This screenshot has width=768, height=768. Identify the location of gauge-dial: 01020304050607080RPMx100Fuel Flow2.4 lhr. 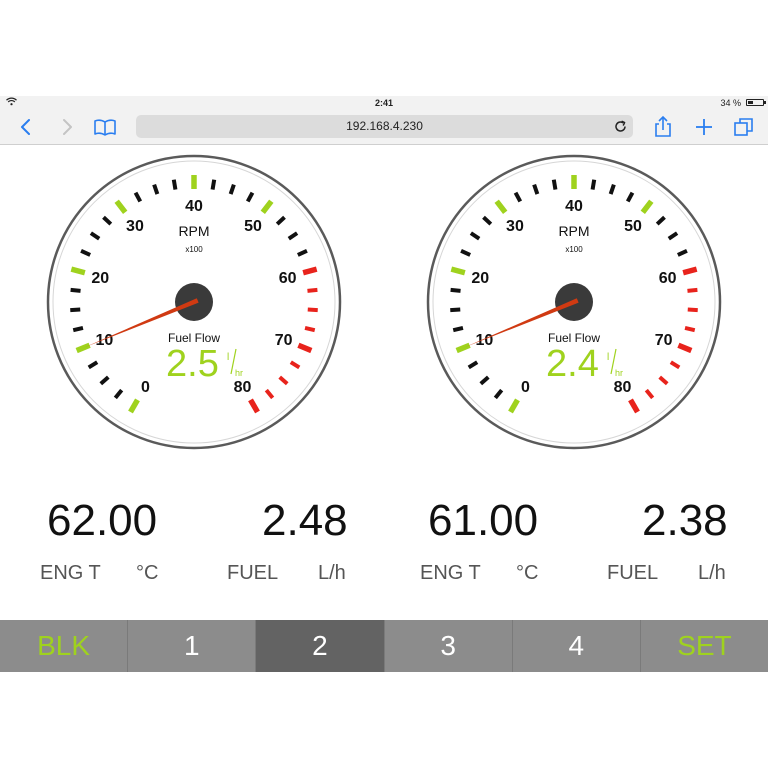
(574, 302).